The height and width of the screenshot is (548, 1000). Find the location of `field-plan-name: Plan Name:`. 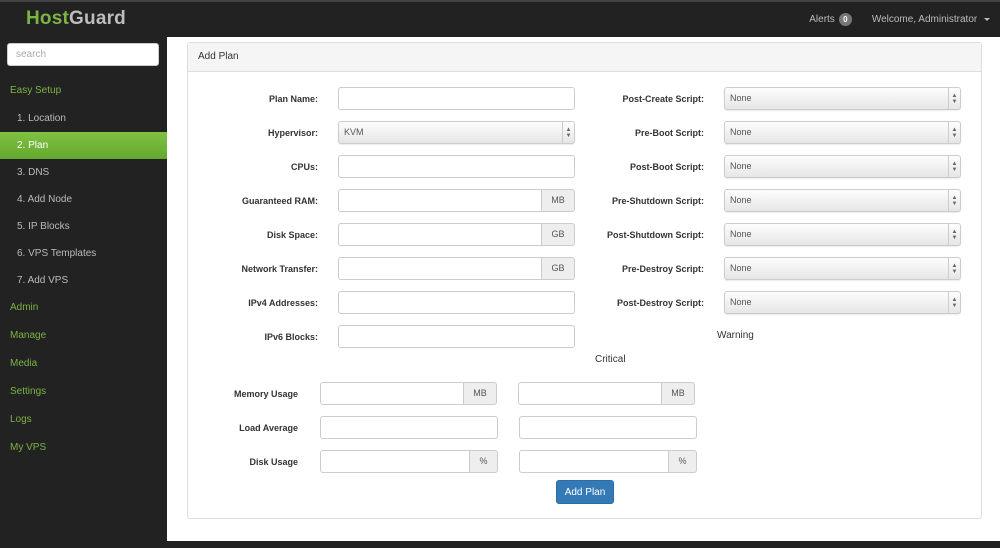

field-plan-name: Plan Name: is located at coordinates (386, 98).